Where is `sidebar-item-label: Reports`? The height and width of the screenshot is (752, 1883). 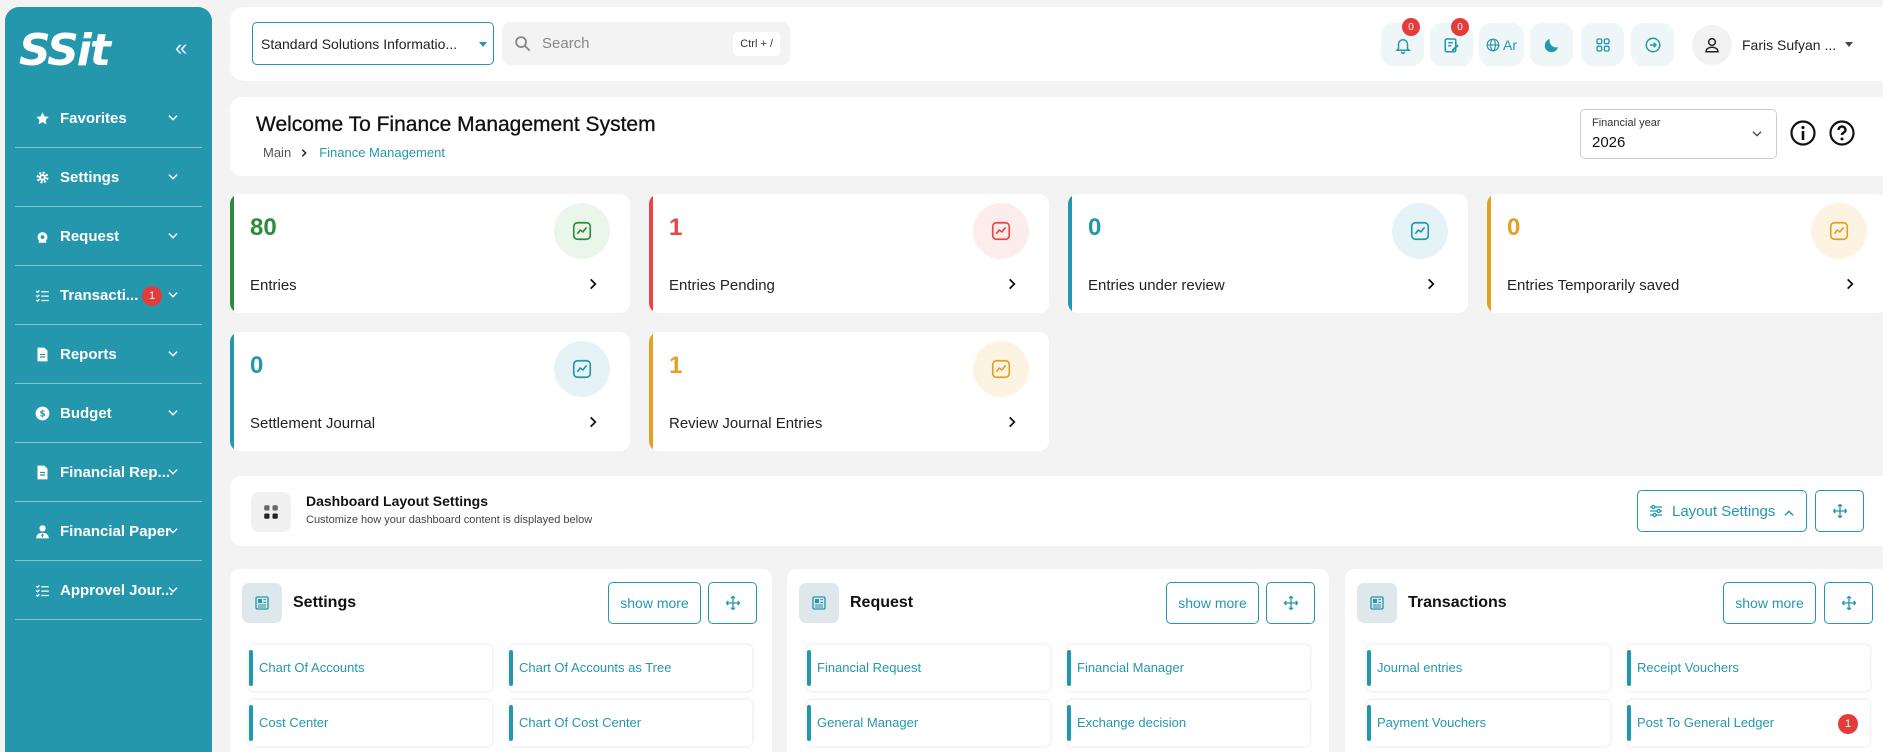
sidebar-item-label: Reports is located at coordinates (88, 354).